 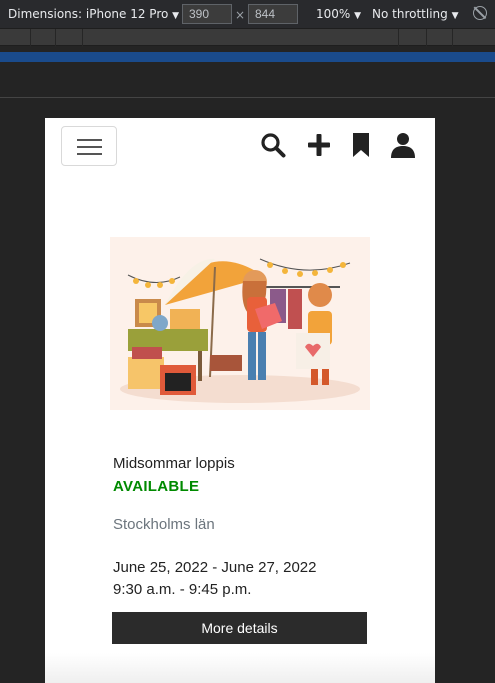 What do you see at coordinates (89, 146) in the screenshot?
I see `hamburger-menu-icon` at bounding box center [89, 146].